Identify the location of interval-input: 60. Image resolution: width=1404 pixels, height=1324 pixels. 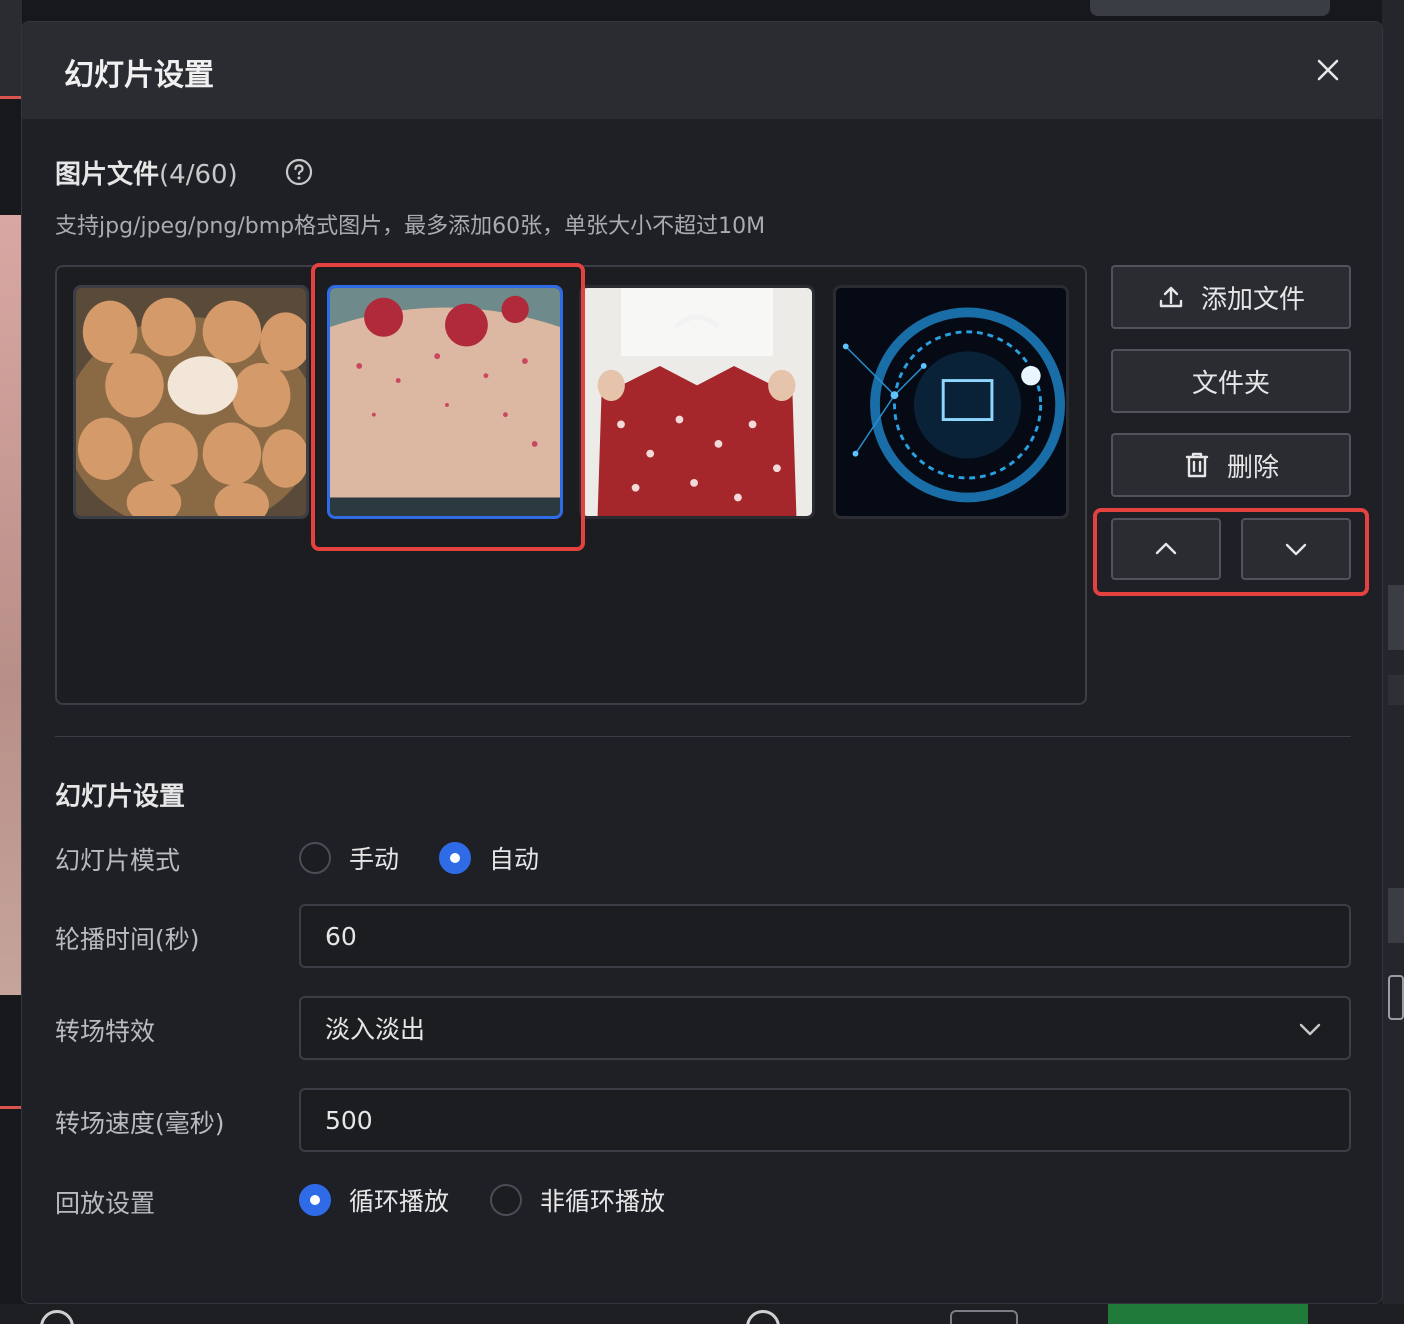
(825, 936).